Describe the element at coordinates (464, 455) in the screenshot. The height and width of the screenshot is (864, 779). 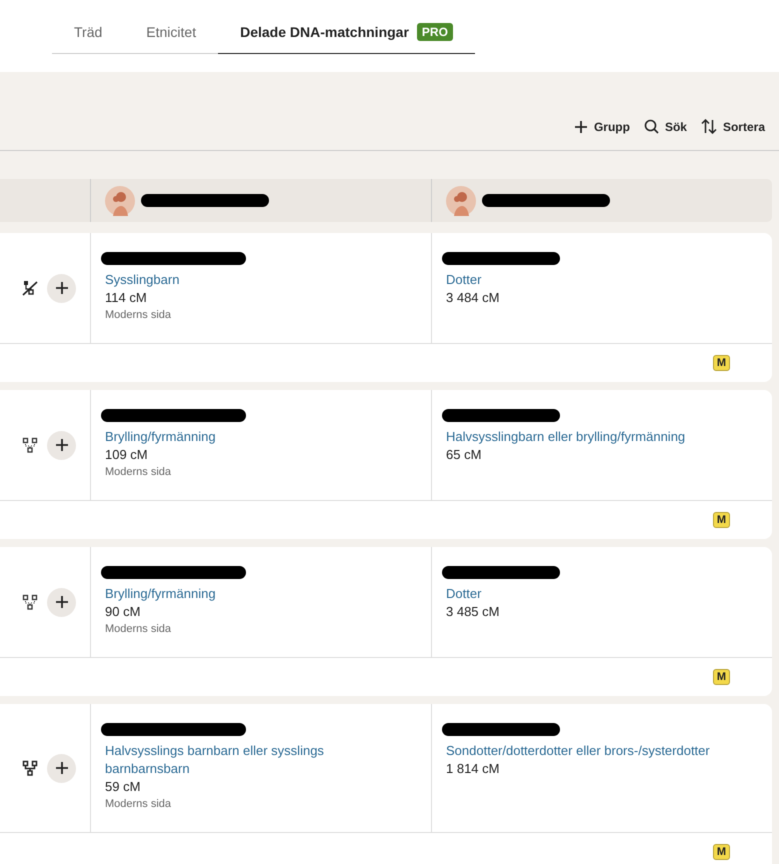
I see `shared-cm-text: 65 cM` at that location.